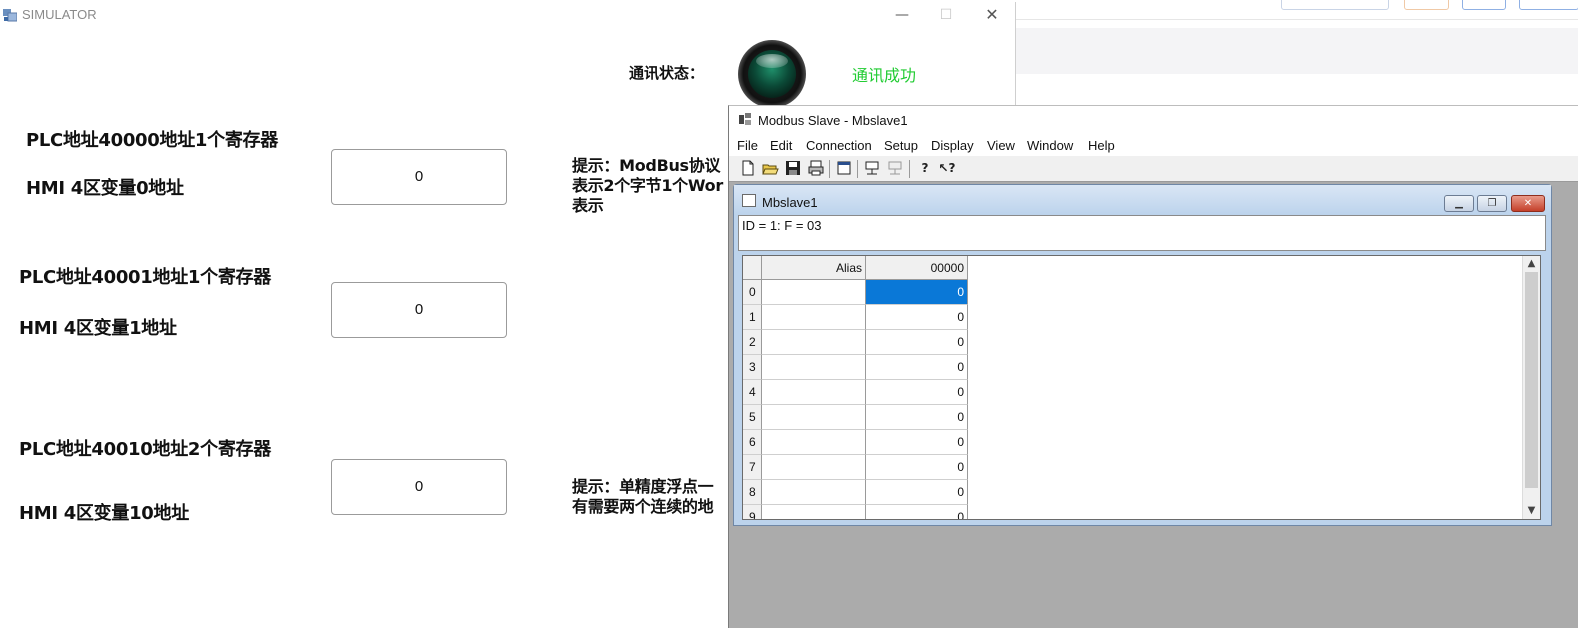 Image resolution: width=1578 pixels, height=628 pixels. What do you see at coordinates (781, 145) in the screenshot?
I see `menu-edit: Edit` at bounding box center [781, 145].